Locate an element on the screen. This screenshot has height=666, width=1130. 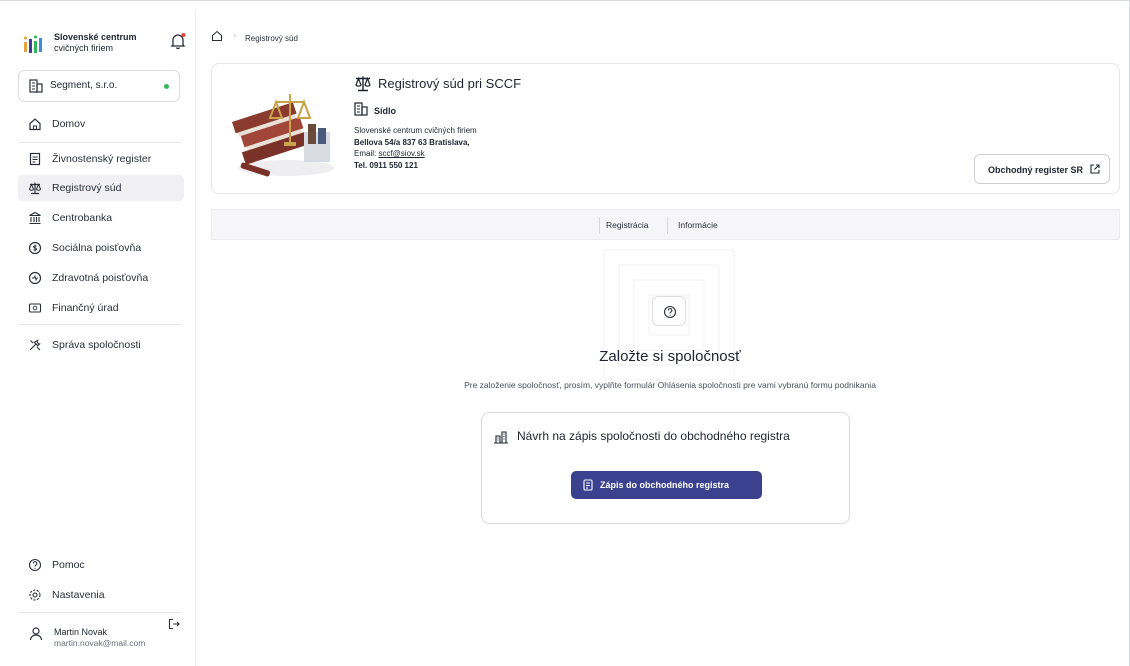
company-name: Segment, s.r.o. is located at coordinates (84, 85).